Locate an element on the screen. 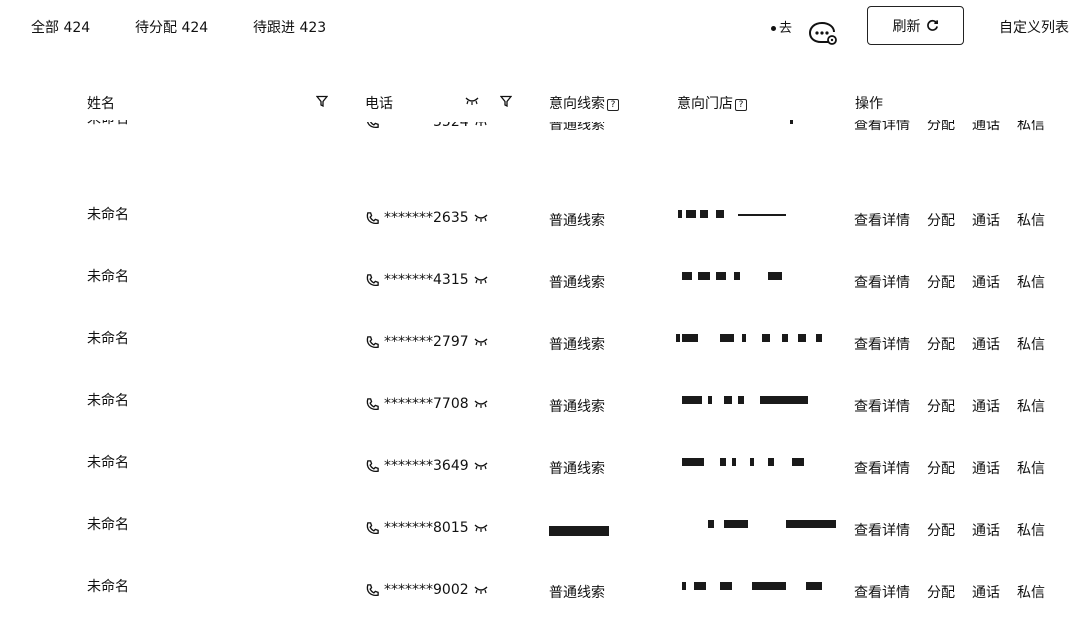 The height and width of the screenshot is (618, 1080). chat-assistant-icon is located at coordinates (823, 33).